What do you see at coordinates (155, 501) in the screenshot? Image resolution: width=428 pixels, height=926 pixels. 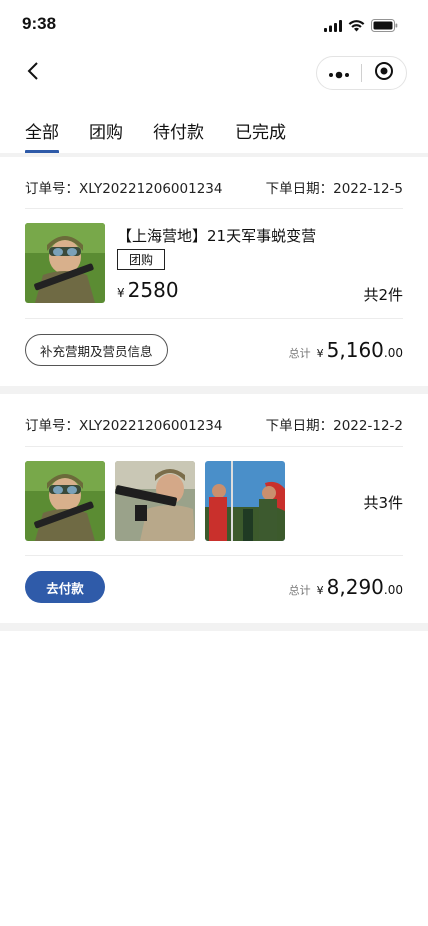 I see `product-image-kid-rifle` at bounding box center [155, 501].